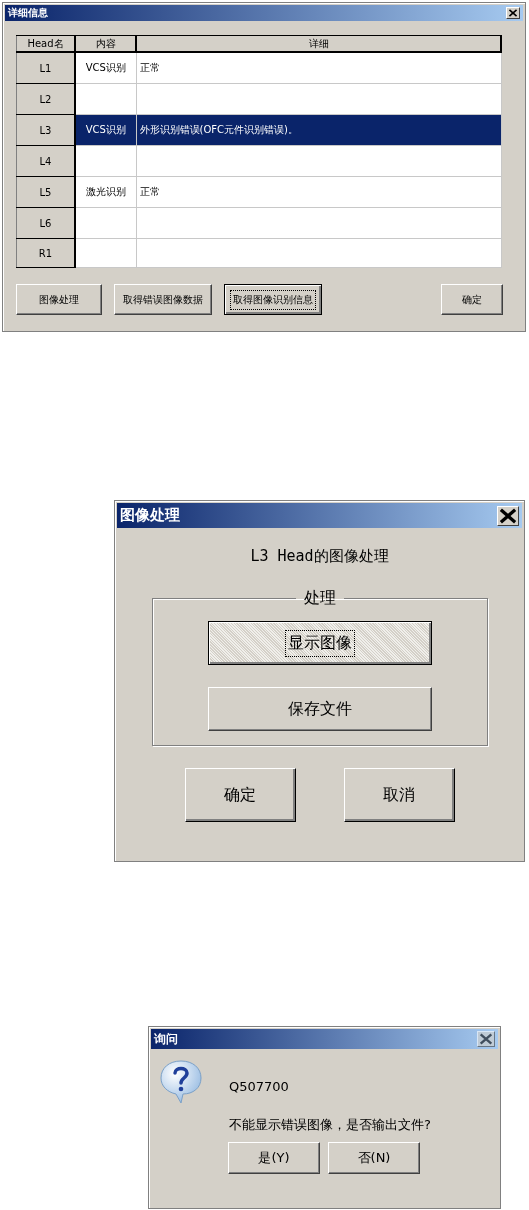 The image size is (529, 1210). Describe the element at coordinates (318, 130) in the screenshot. I see `table-cell: 外形识别错误(OFC元件识别错误)。` at that location.